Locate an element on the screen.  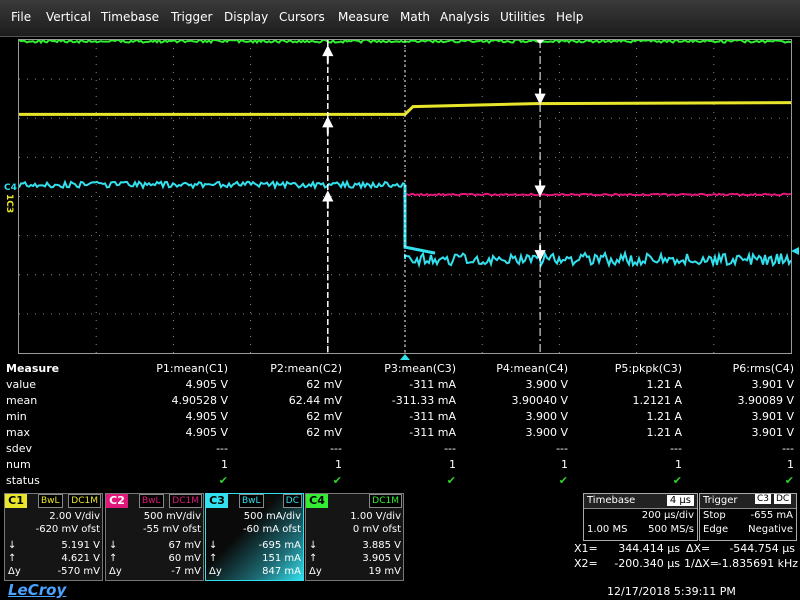
timebase-rate: 500 MS/s is located at coordinates (671, 529).